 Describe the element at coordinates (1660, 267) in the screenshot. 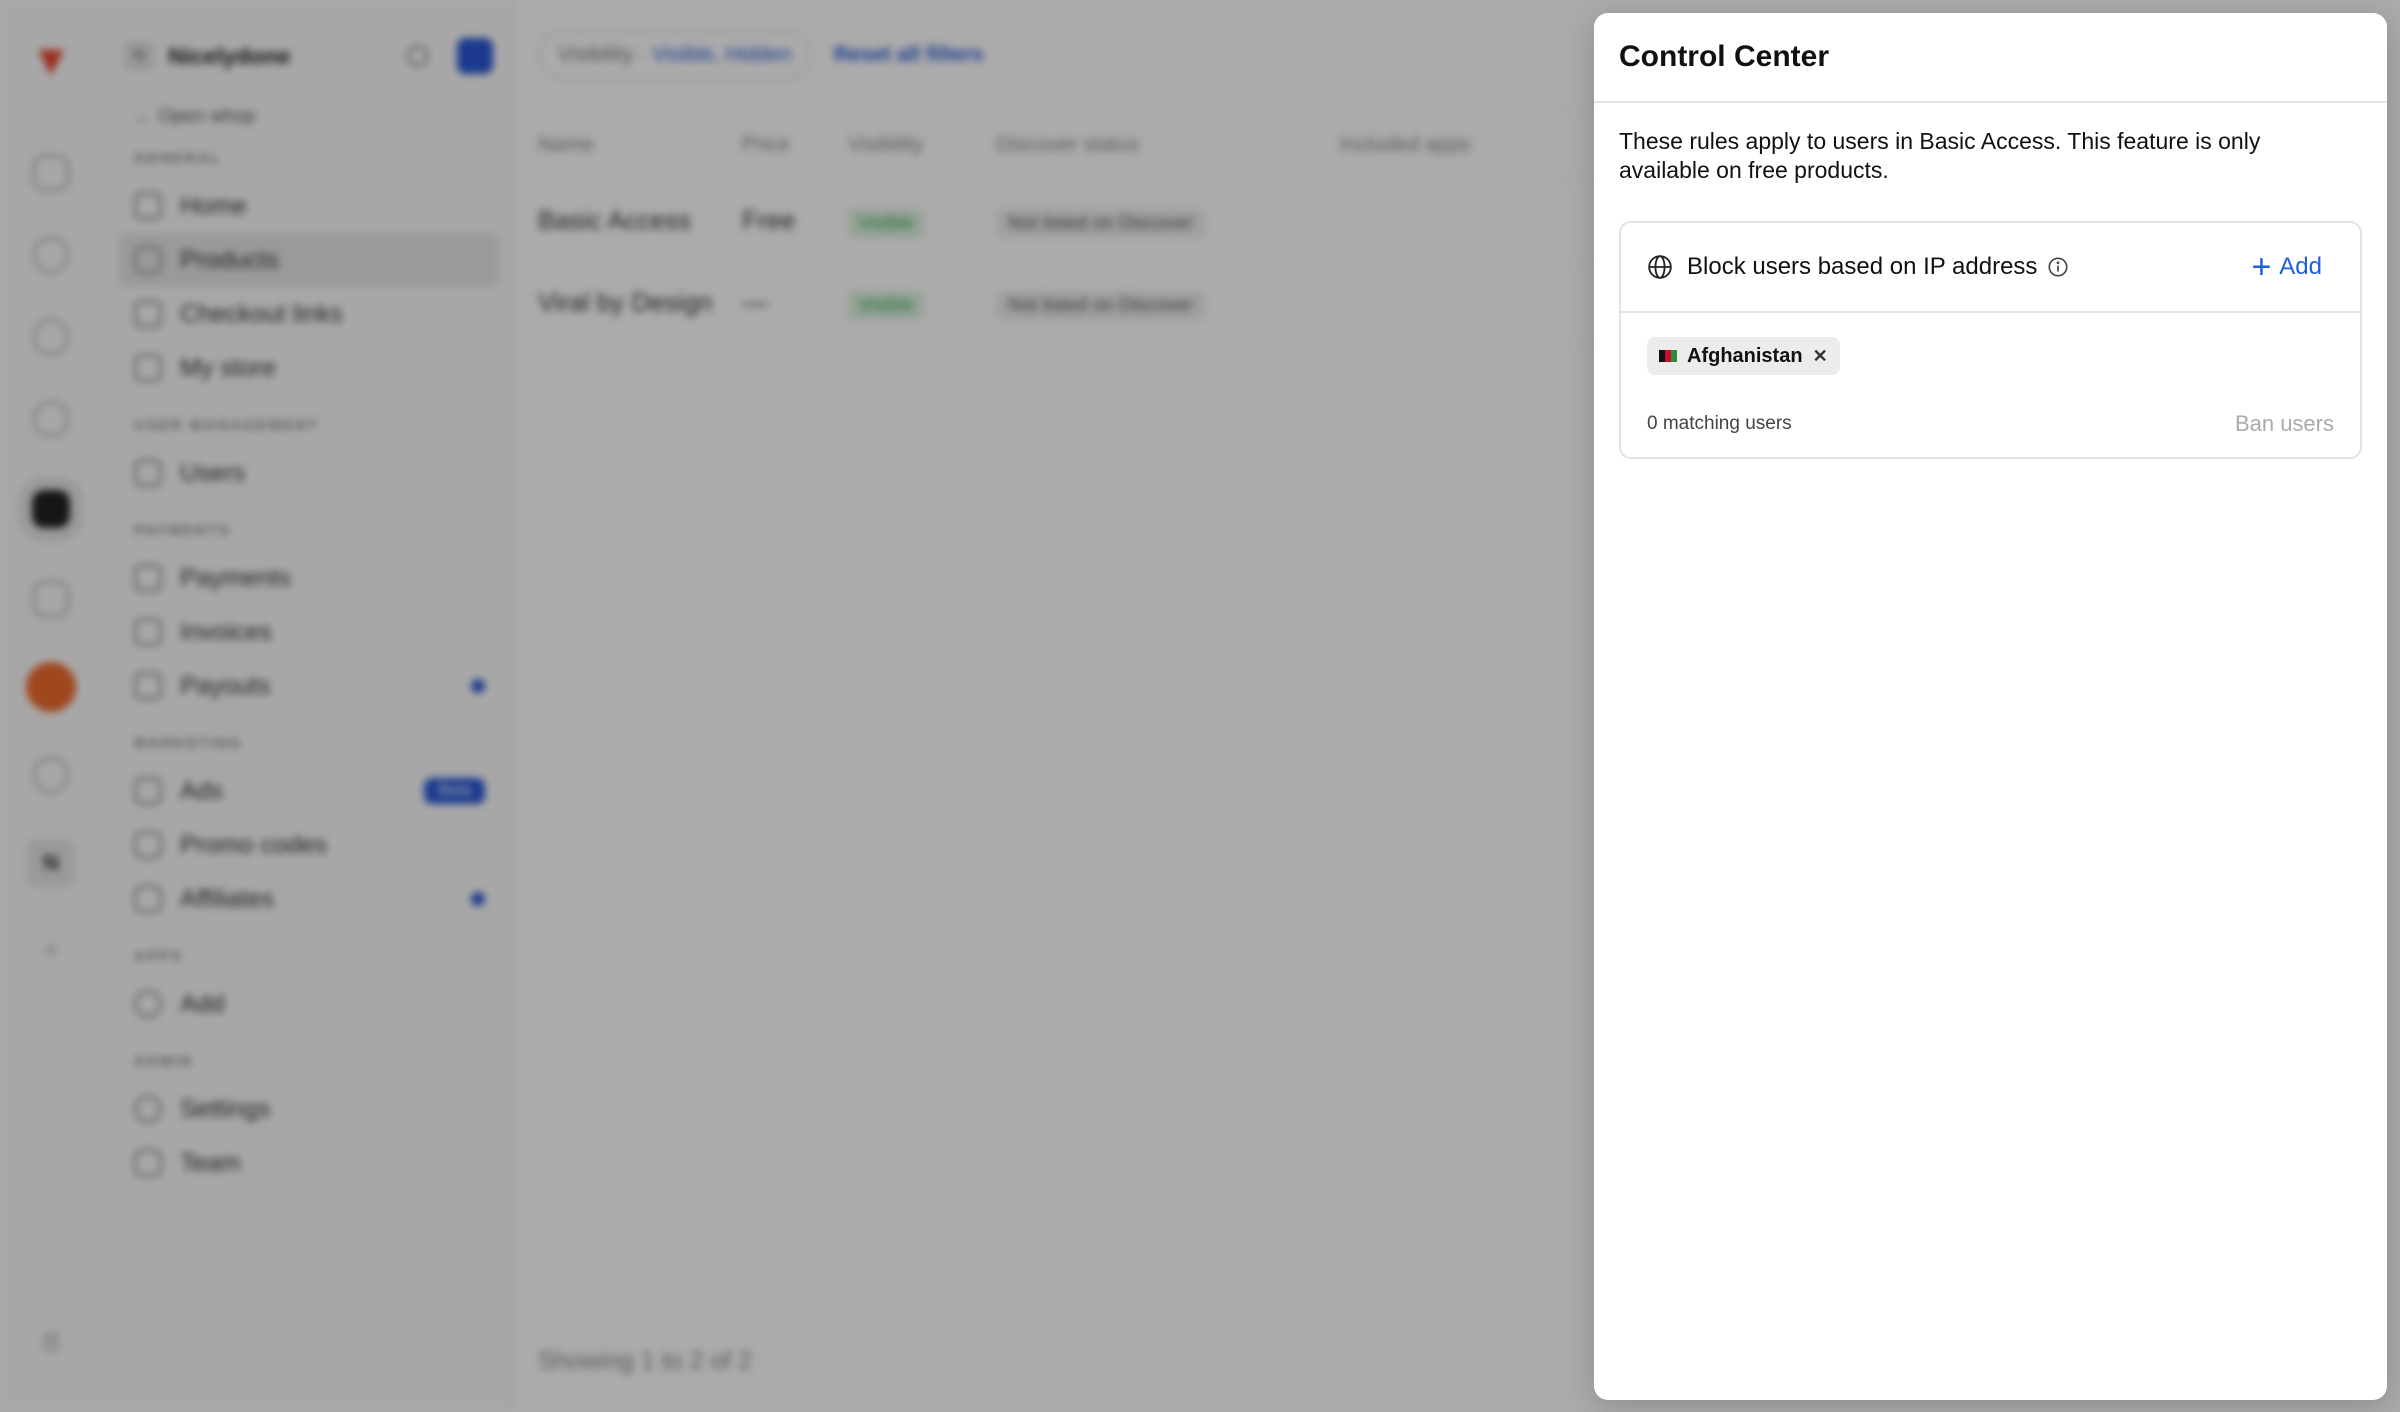

I see `globe-icon` at that location.